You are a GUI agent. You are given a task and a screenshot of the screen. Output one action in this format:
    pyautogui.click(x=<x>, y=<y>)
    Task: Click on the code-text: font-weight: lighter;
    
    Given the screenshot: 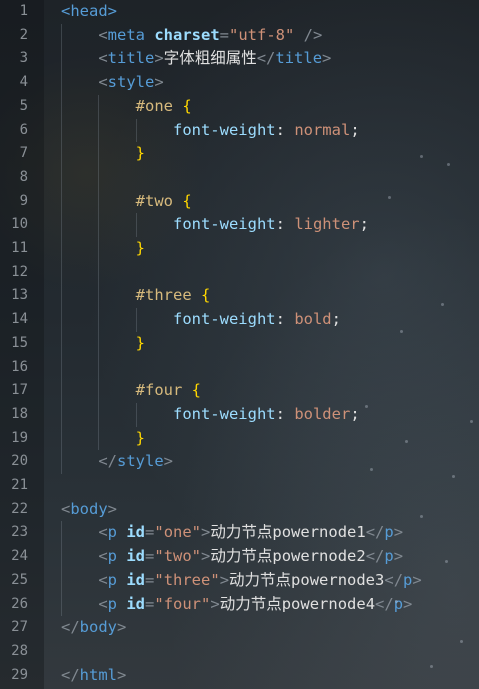 What is the action you would take?
    pyautogui.click(x=215, y=225)
    